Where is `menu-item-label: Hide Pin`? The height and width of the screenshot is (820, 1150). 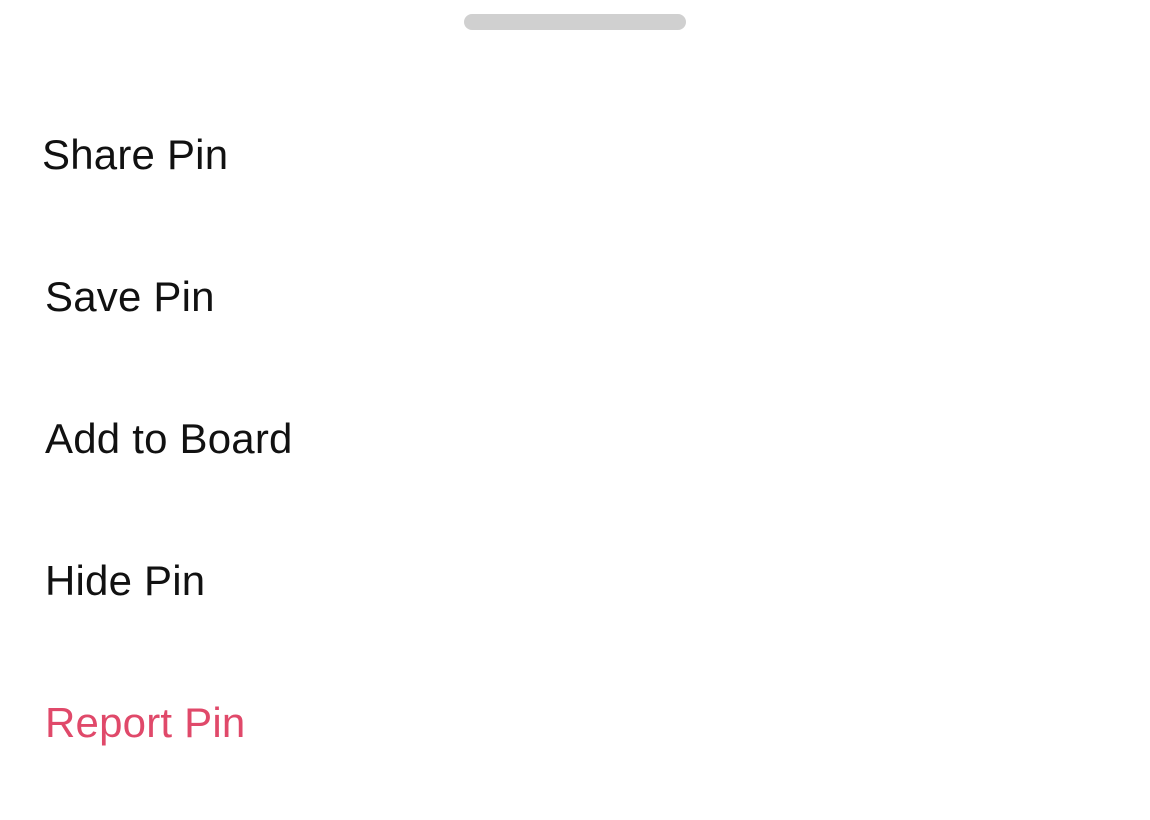 menu-item-label: Hide Pin is located at coordinates (125, 580).